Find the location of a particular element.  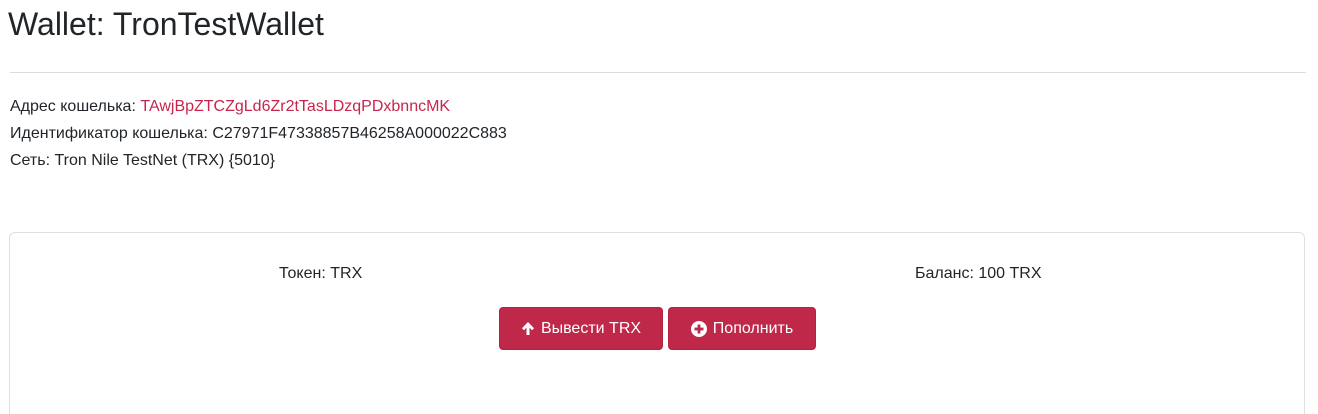

wallet-address-label: Адрес кошелька: is located at coordinates (73, 106).